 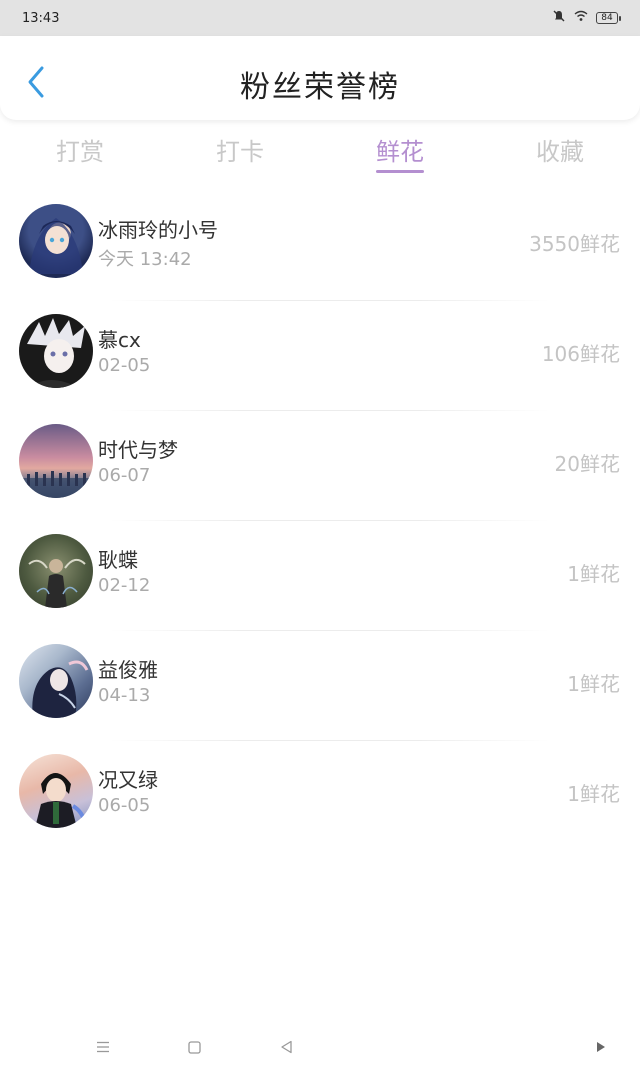 I want to click on fan-name: 慕cx, so click(x=119, y=340).